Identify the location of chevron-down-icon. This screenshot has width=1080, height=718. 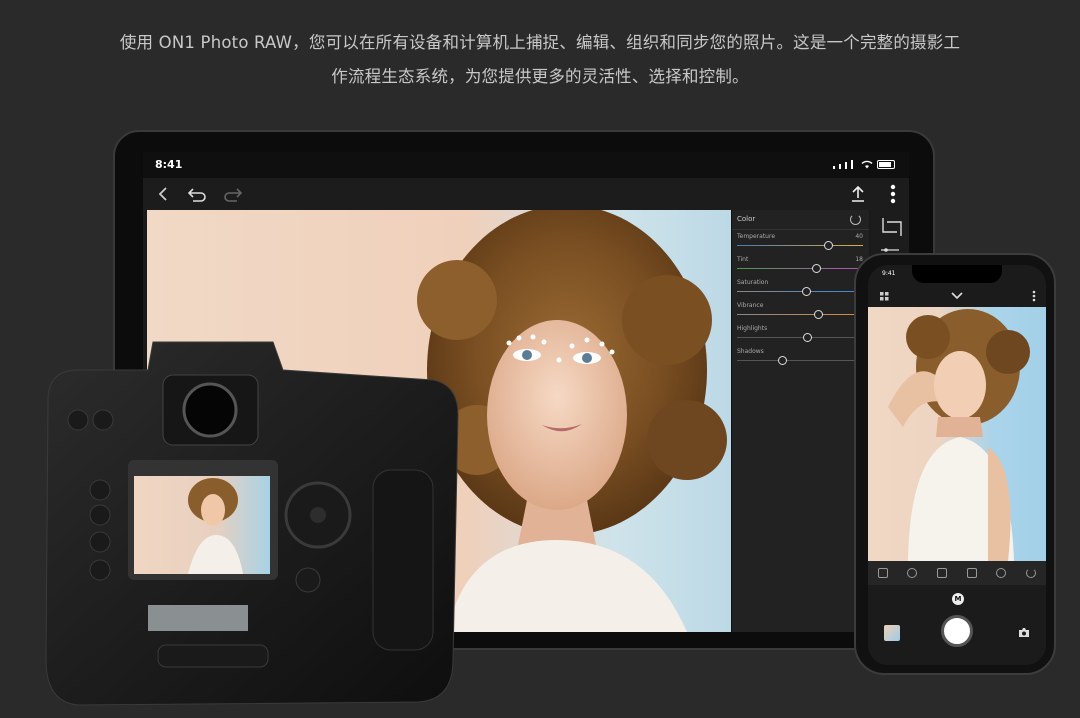
(957, 296).